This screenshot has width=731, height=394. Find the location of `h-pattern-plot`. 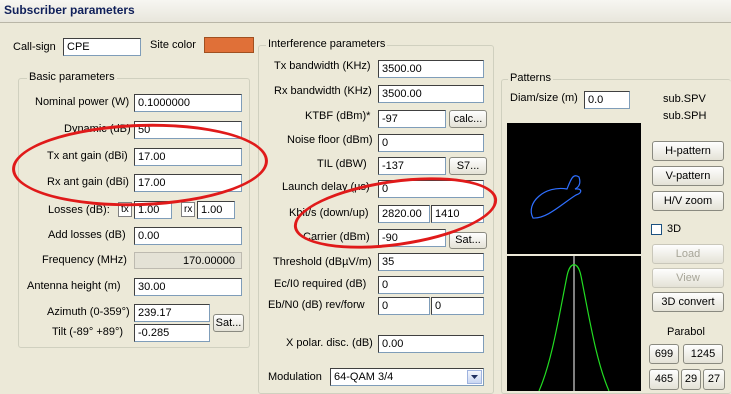

h-pattern-plot is located at coordinates (574, 188).